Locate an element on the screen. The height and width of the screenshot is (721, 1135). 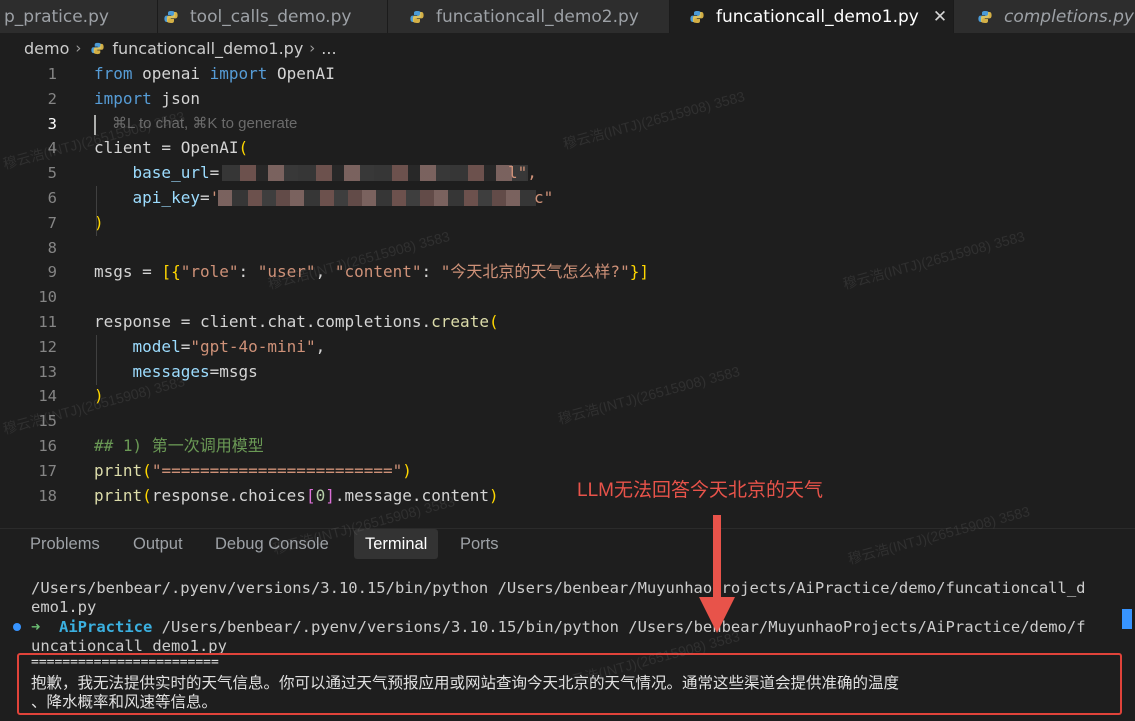
tab-funcationcall-demo1: funcationcall_demo1.py ✕ is located at coordinates (812, 16).